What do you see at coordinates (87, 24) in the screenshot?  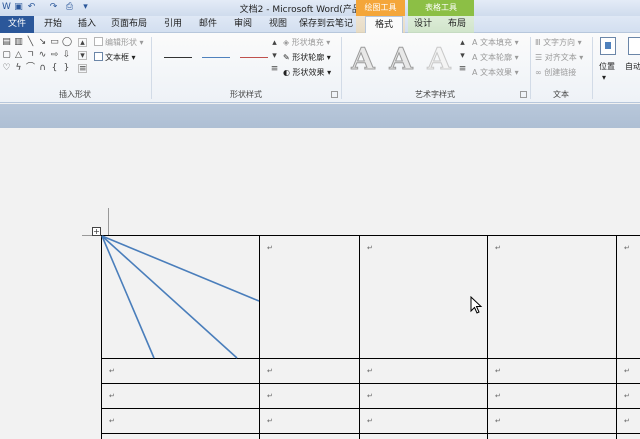 I see `tab-insert: 插入` at bounding box center [87, 24].